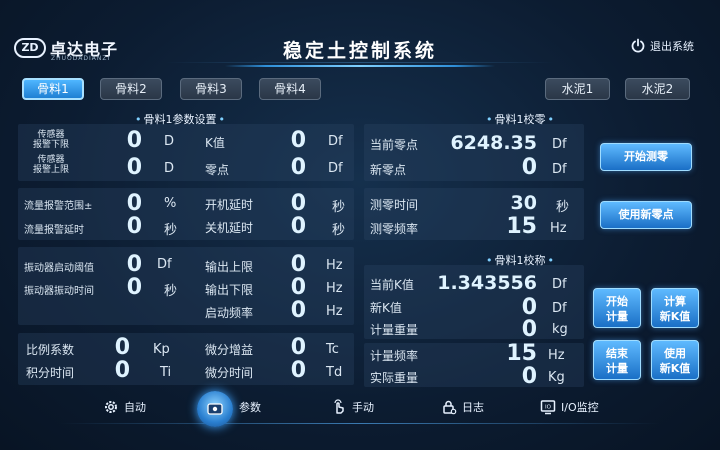  Describe the element at coordinates (548, 408) in the screenshot. I see `svg-text: IO` at that location.